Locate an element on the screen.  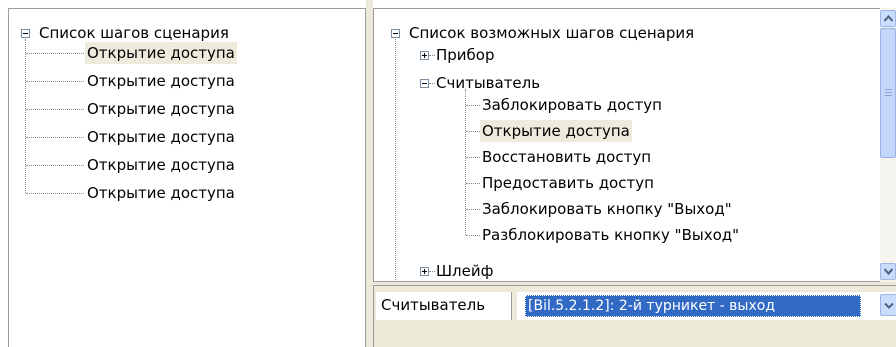
tree-group-loop: Шлейф is located at coordinates (464, 270).